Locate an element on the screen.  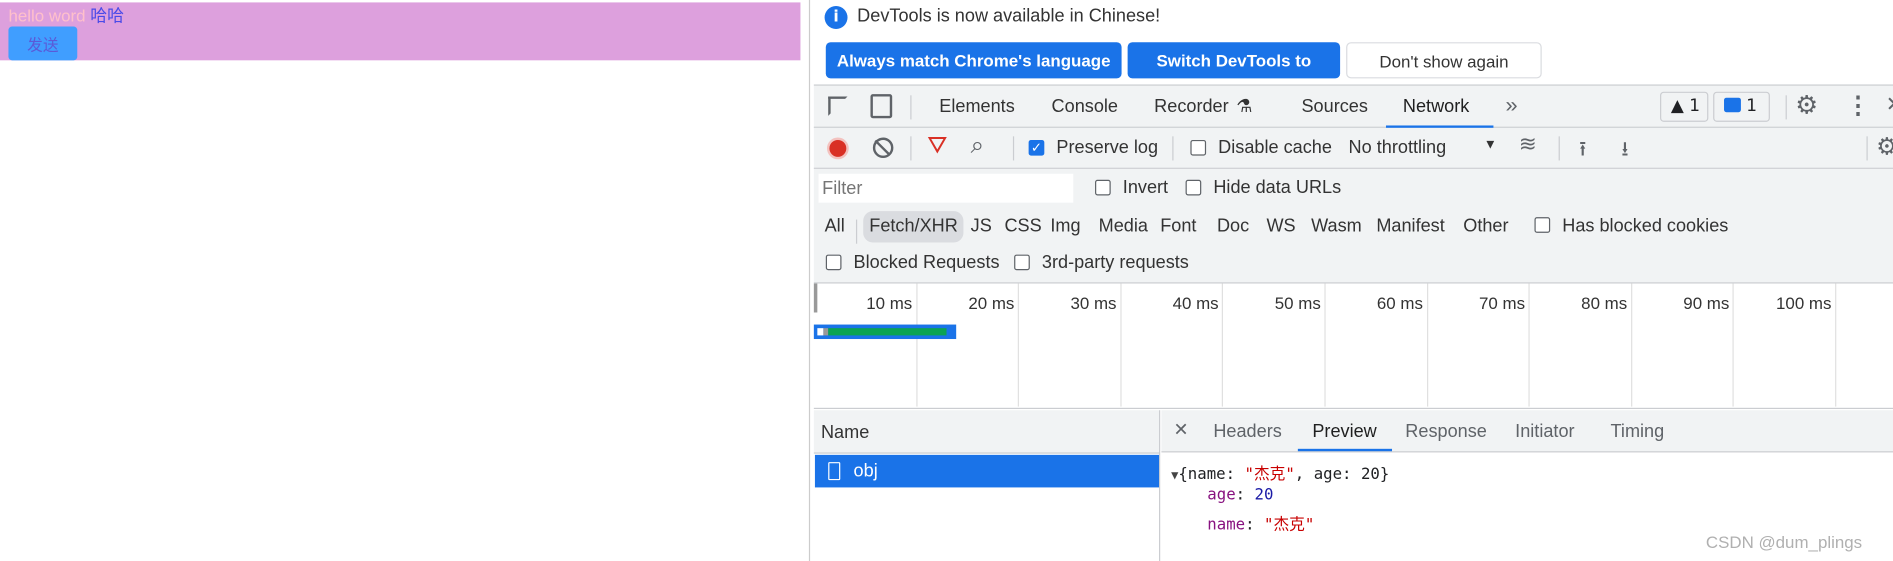
tab-elements: Elements is located at coordinates (976, 107).